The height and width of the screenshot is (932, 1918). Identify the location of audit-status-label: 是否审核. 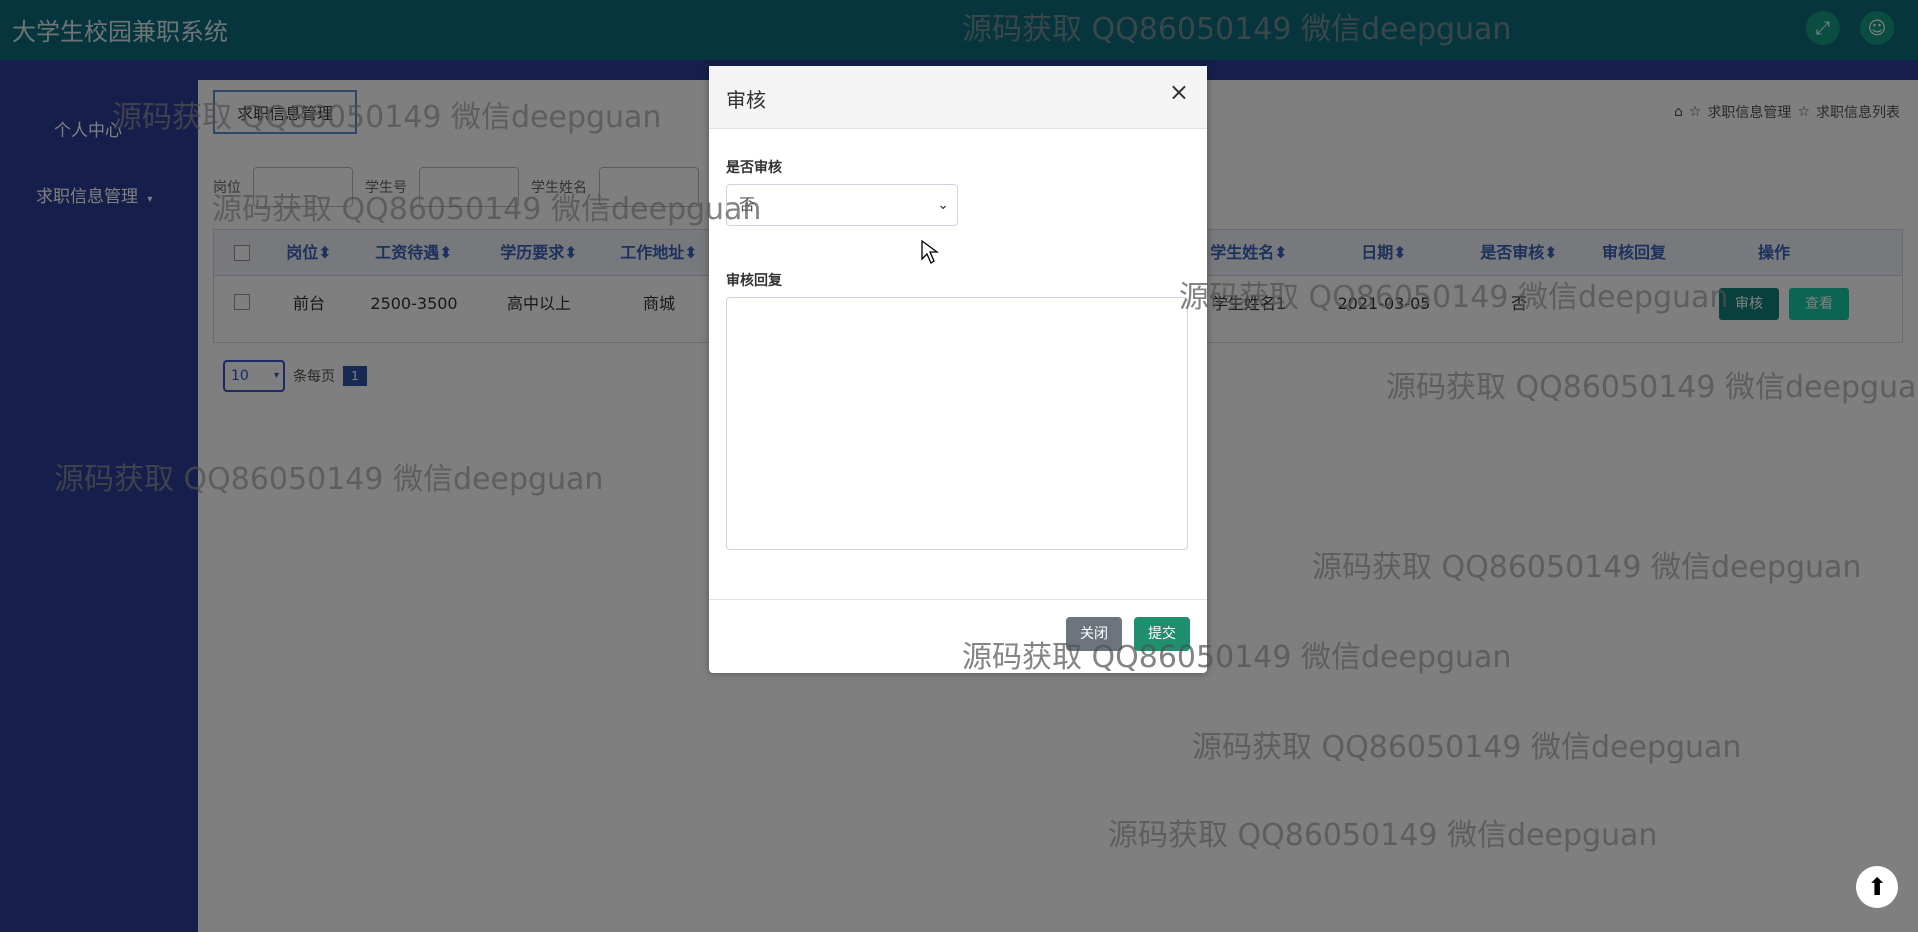
(754, 168).